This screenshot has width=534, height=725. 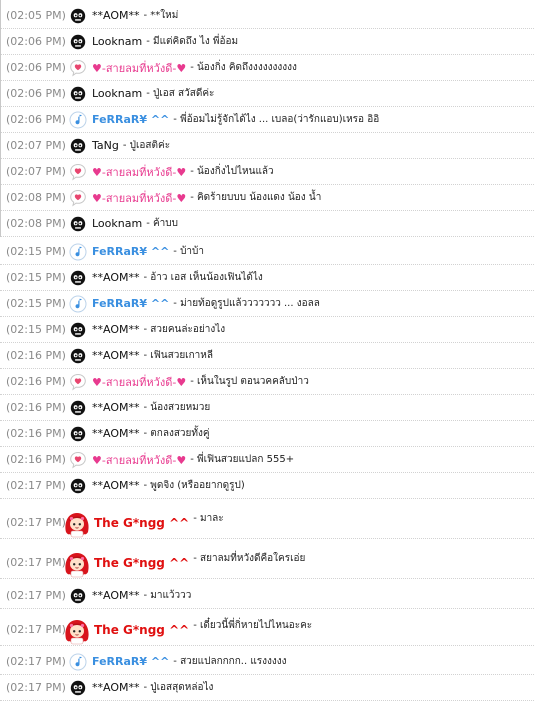 I want to click on message-text: - มาแว้ววว, so click(x=167, y=595).